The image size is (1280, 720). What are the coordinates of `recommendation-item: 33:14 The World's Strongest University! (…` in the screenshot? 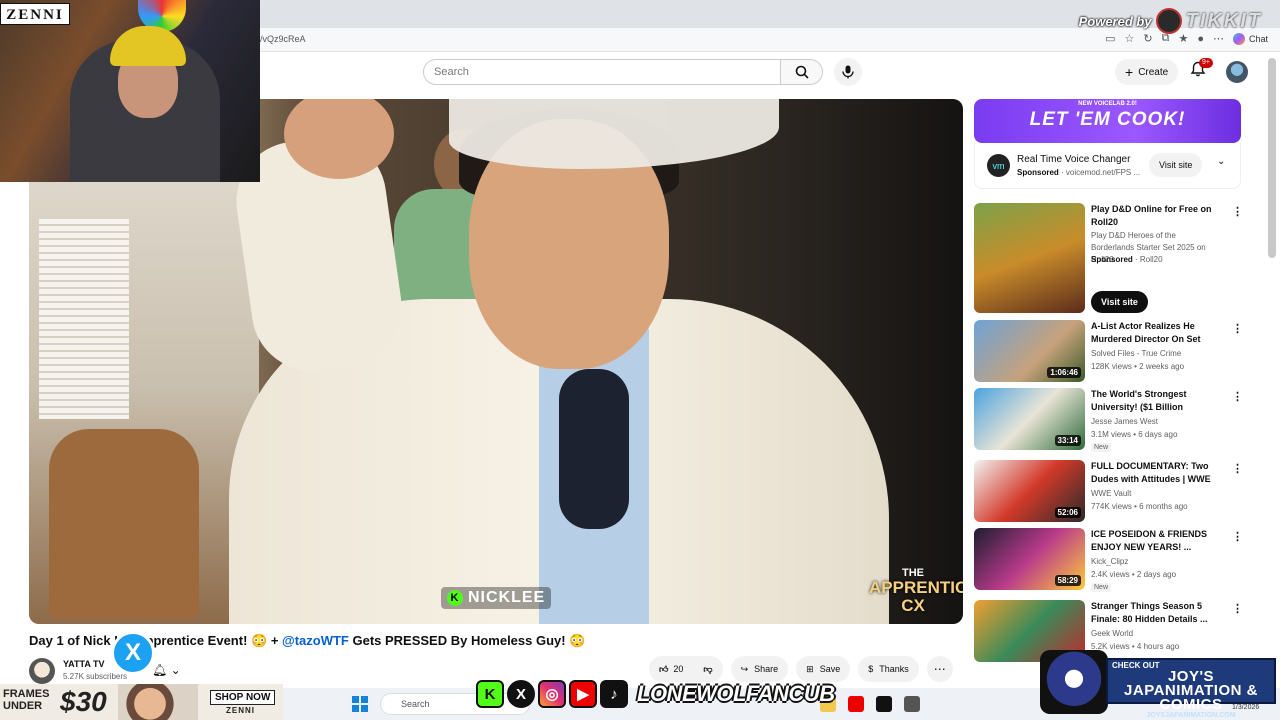 It's located at (1119, 420).